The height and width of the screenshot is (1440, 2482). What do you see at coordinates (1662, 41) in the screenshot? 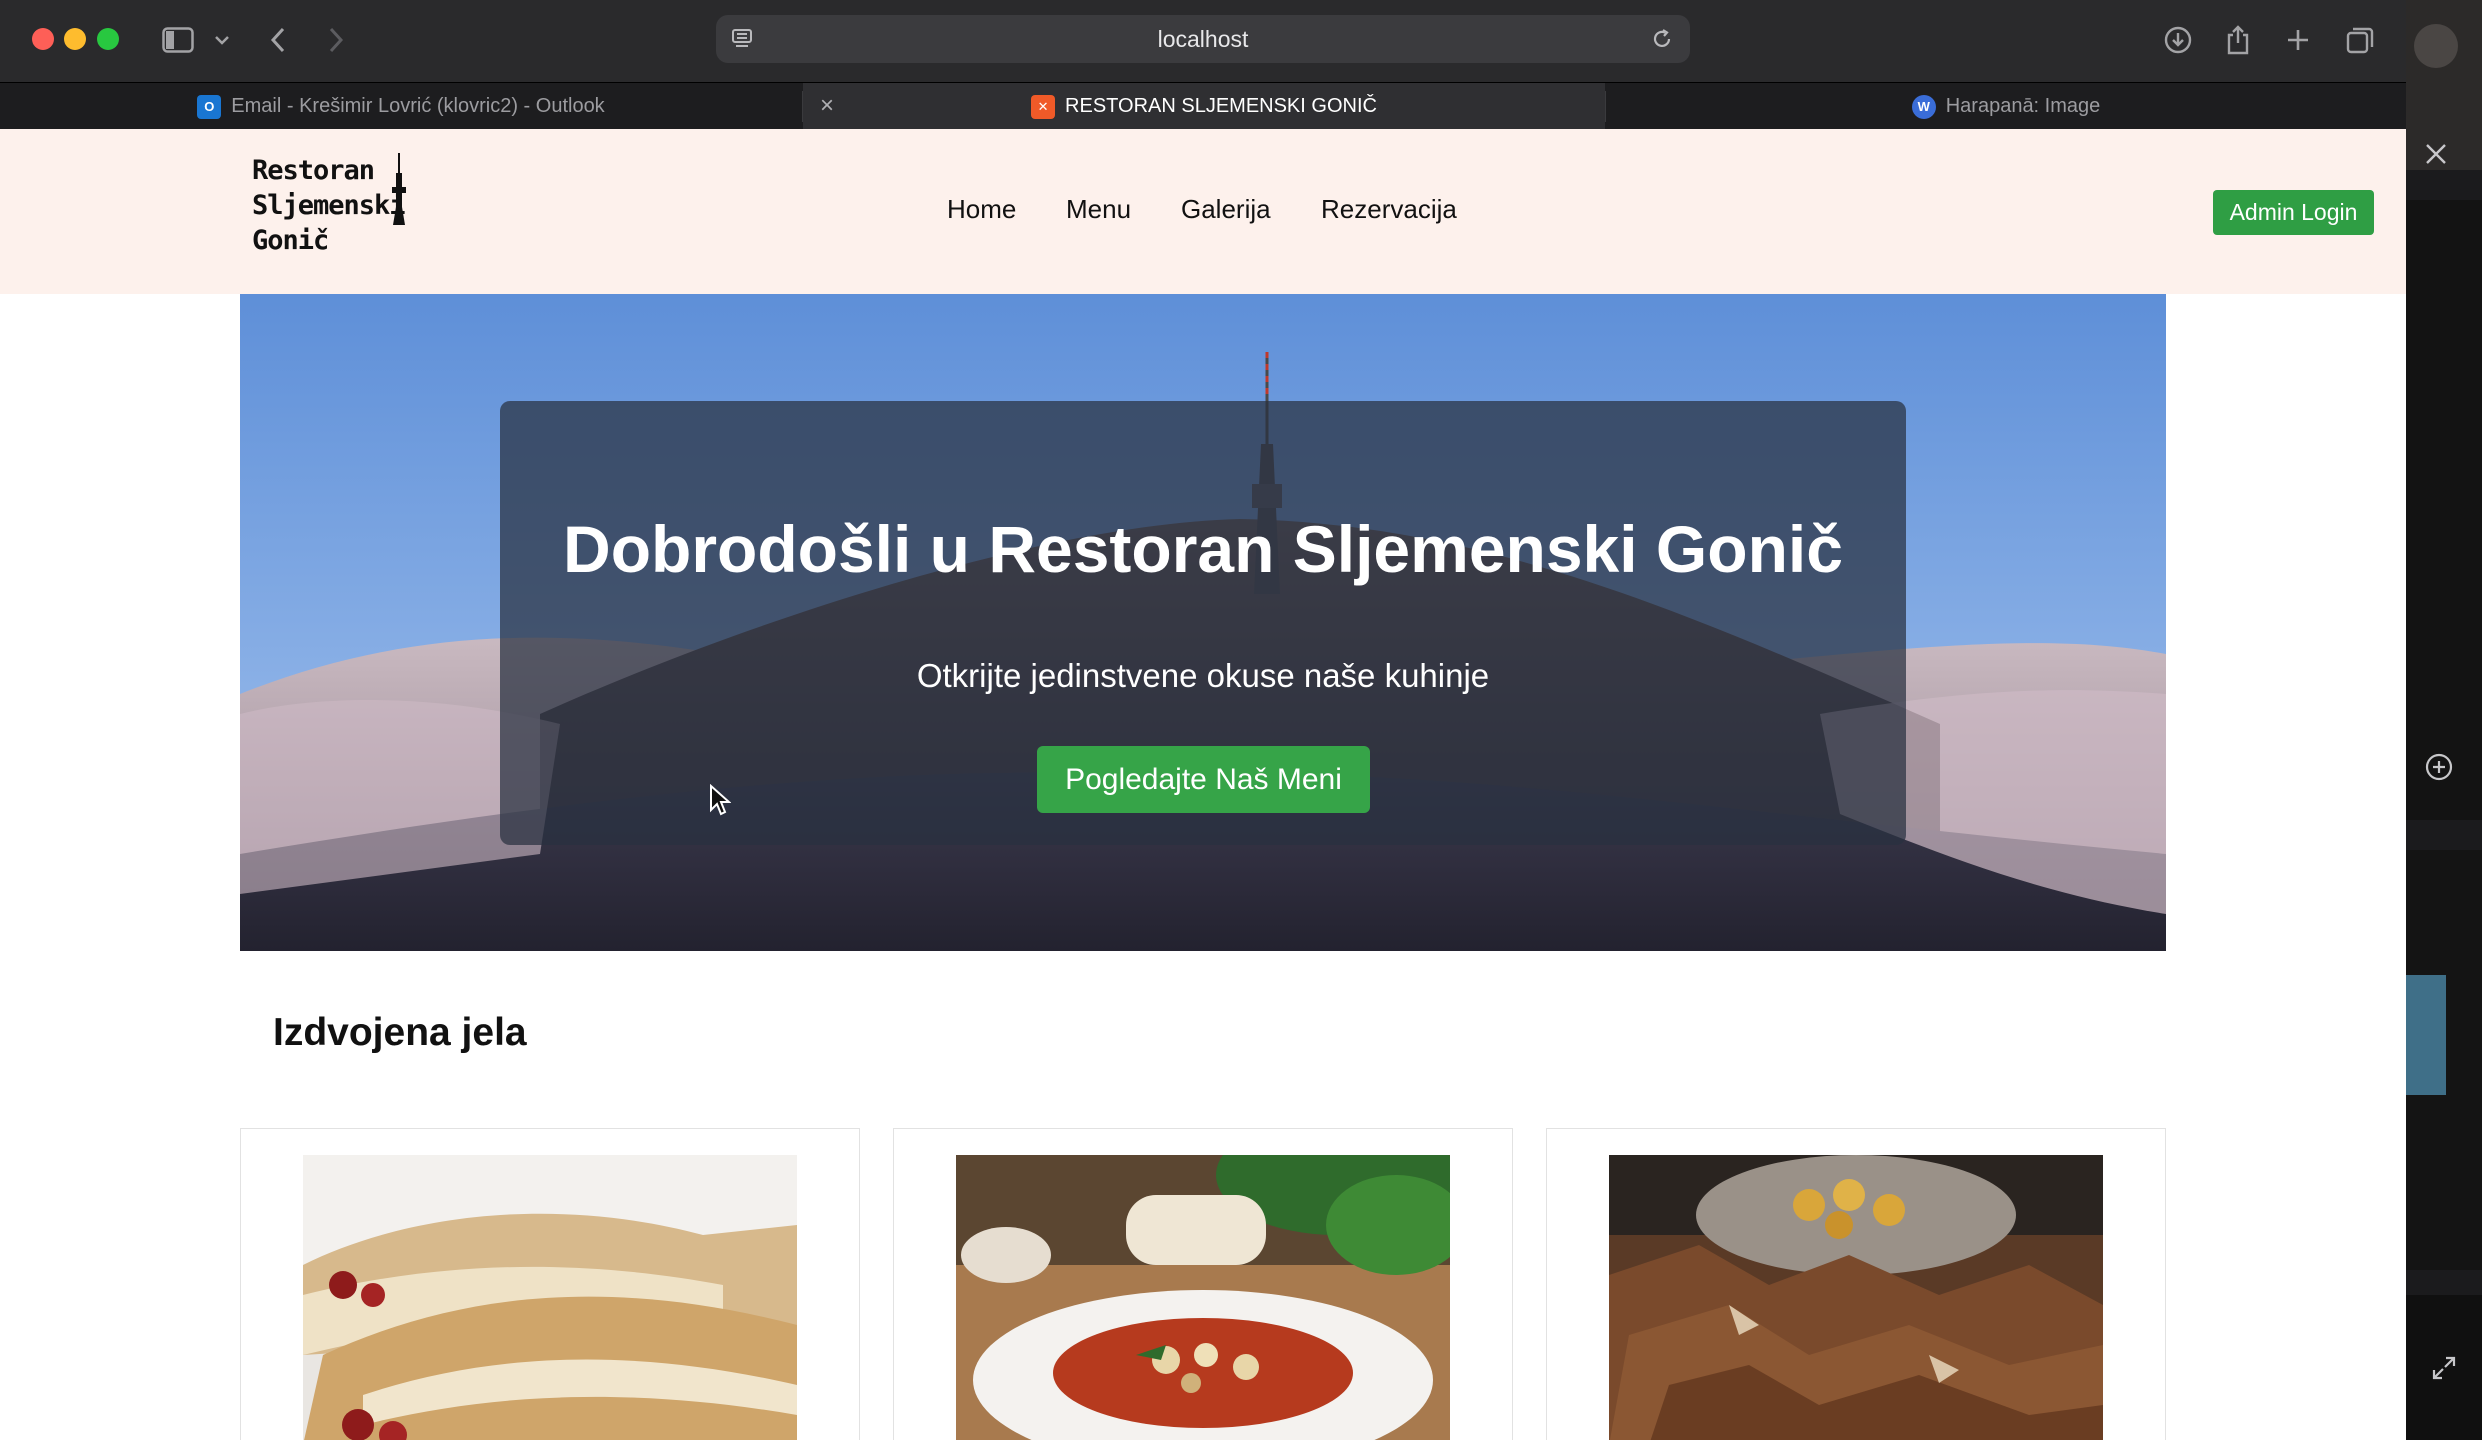
I see `reload-icon` at bounding box center [1662, 41].